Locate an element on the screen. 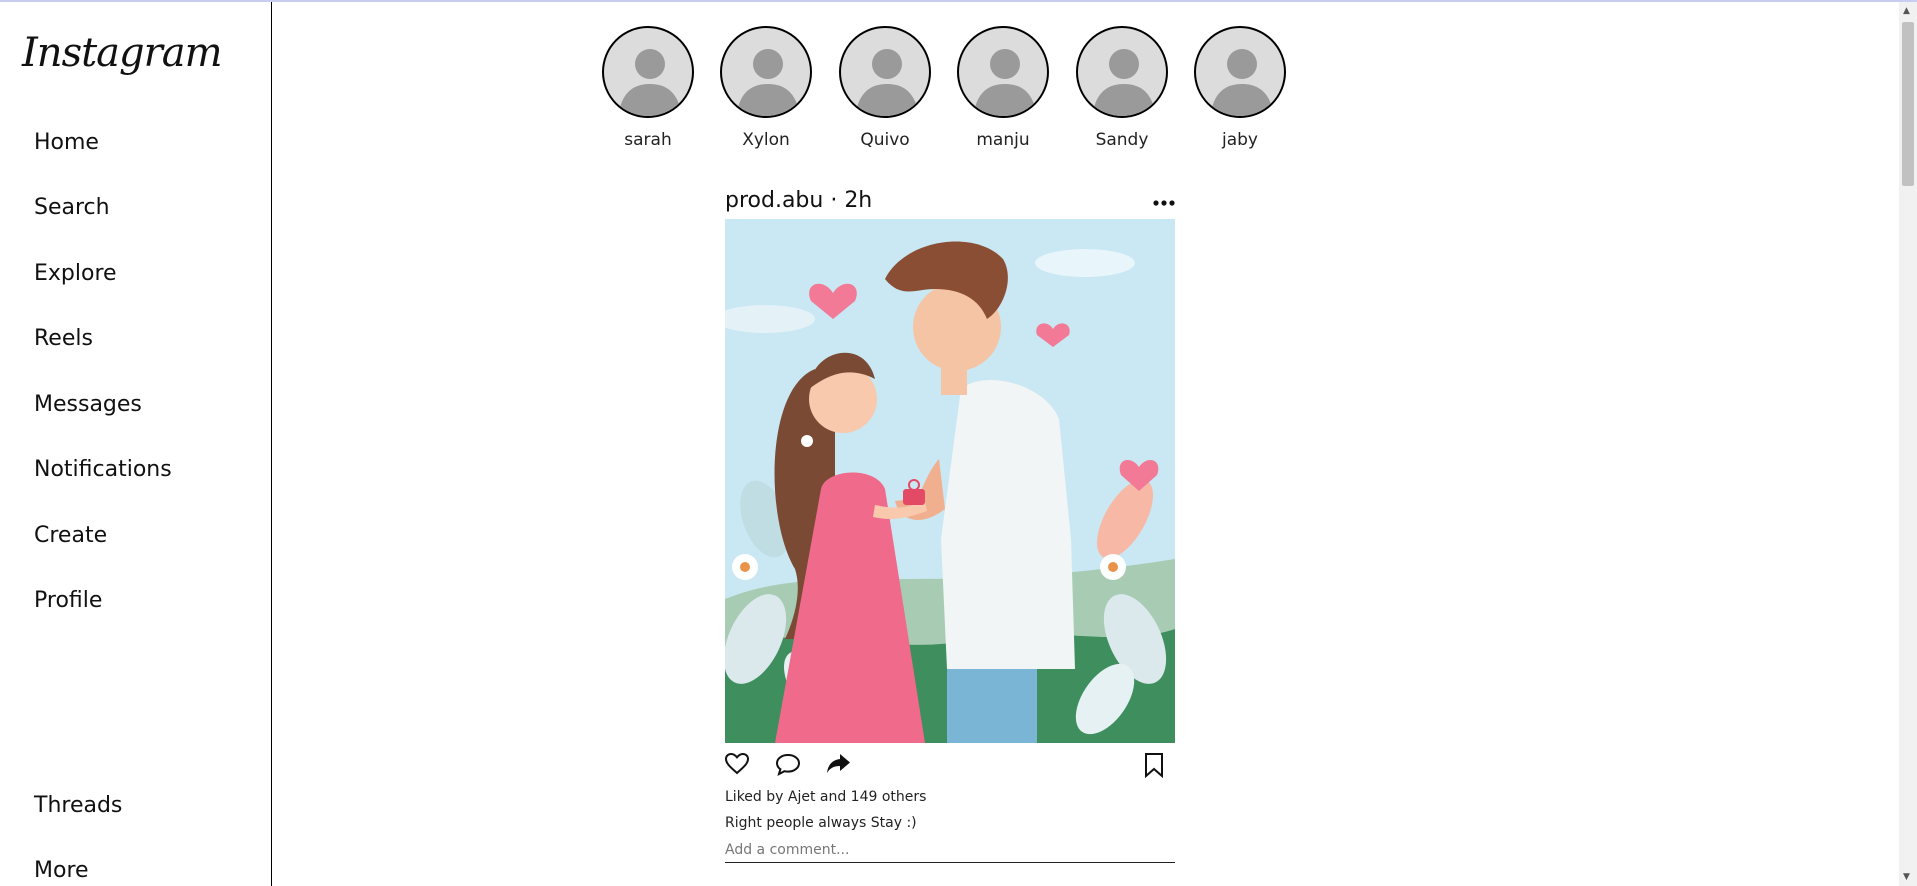  comment-input is located at coordinates (950, 850).